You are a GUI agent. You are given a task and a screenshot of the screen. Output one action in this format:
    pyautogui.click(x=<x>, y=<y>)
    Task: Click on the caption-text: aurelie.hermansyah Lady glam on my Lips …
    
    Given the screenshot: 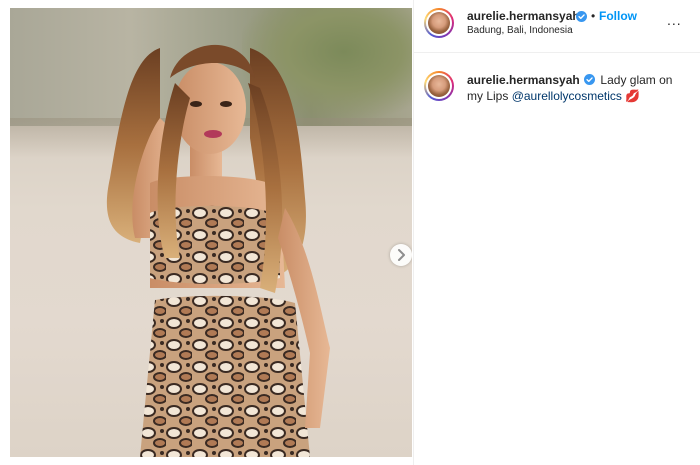 What is the action you would take?
    pyautogui.click(x=578, y=88)
    